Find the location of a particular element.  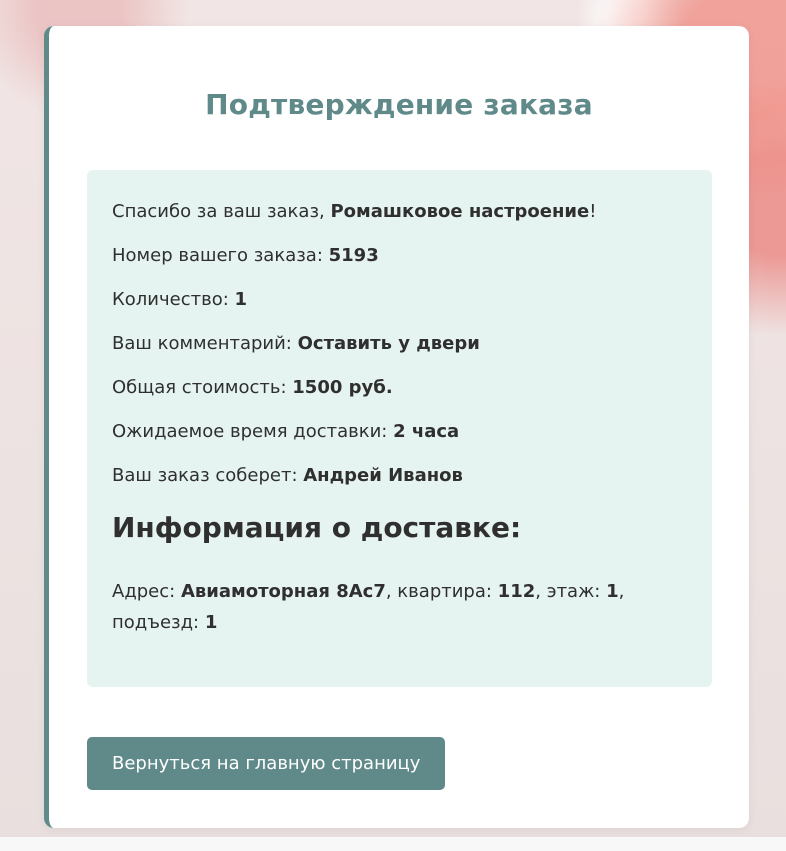

order-number-value: 5193 is located at coordinates (353, 255).